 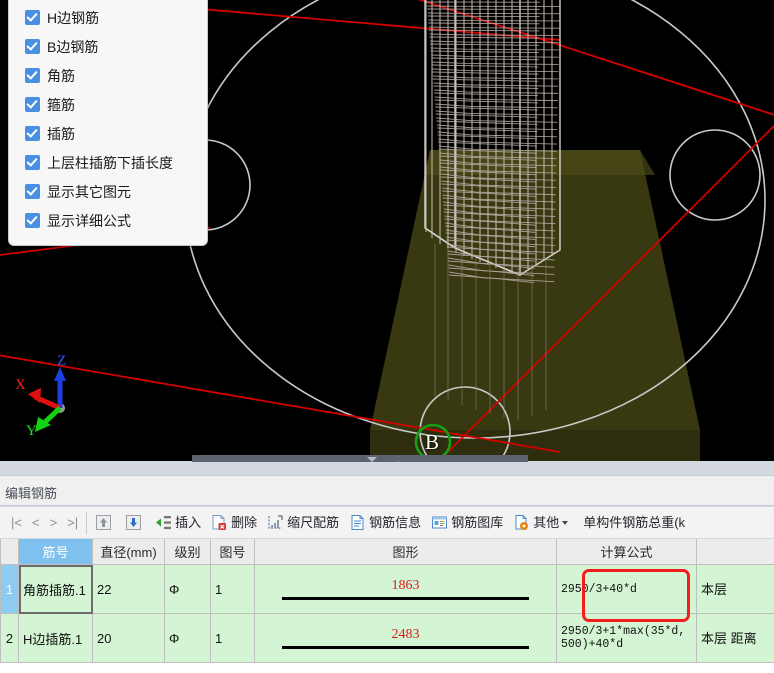 What do you see at coordinates (357, 522) in the screenshot?
I see `rebar-info-icon` at bounding box center [357, 522].